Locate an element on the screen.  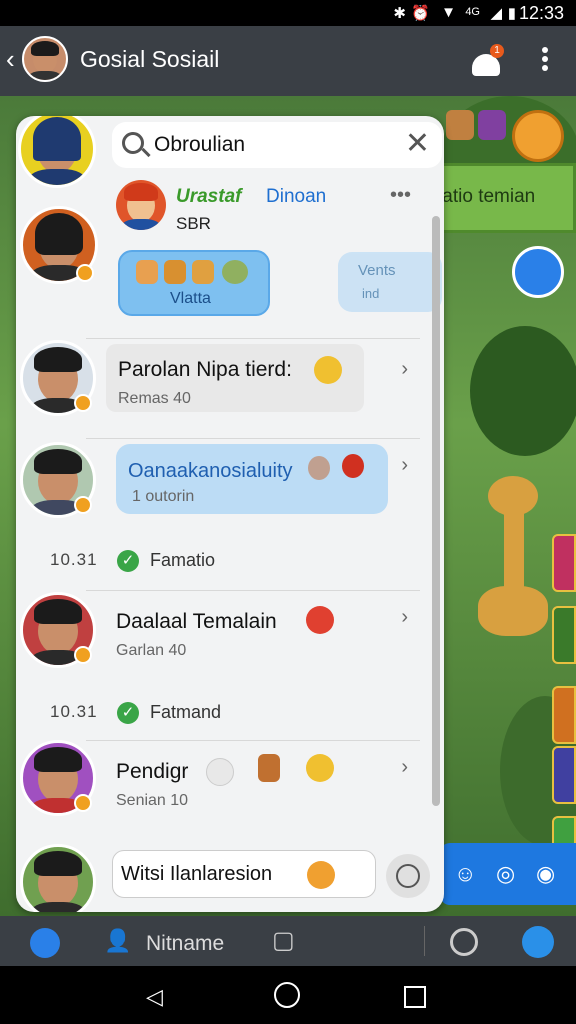
preview-bottom: ind is located at coordinates (371, 293).